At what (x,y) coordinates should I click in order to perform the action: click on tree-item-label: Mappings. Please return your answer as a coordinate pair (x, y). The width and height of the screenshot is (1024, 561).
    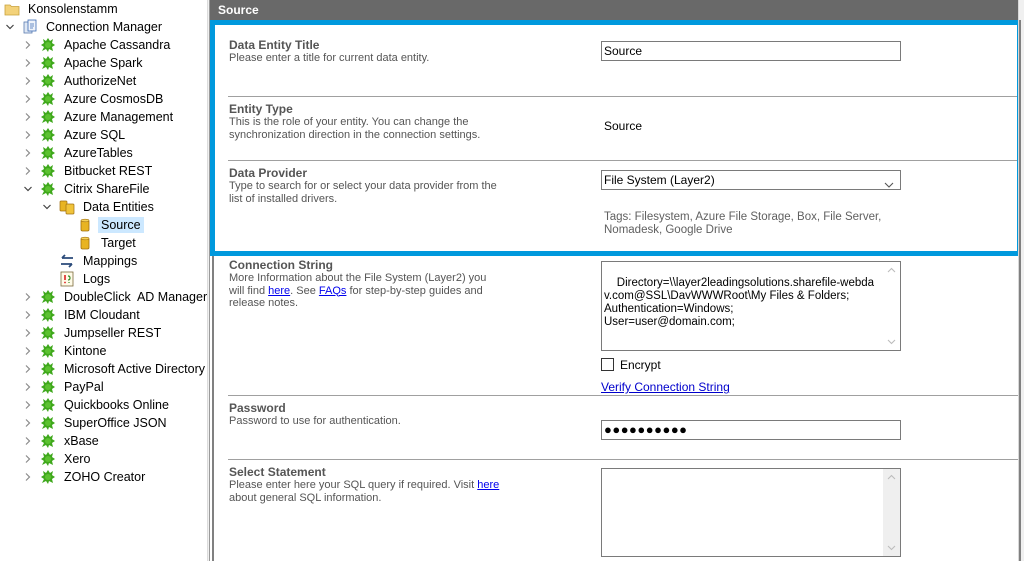
    Looking at the image, I should click on (110, 261).